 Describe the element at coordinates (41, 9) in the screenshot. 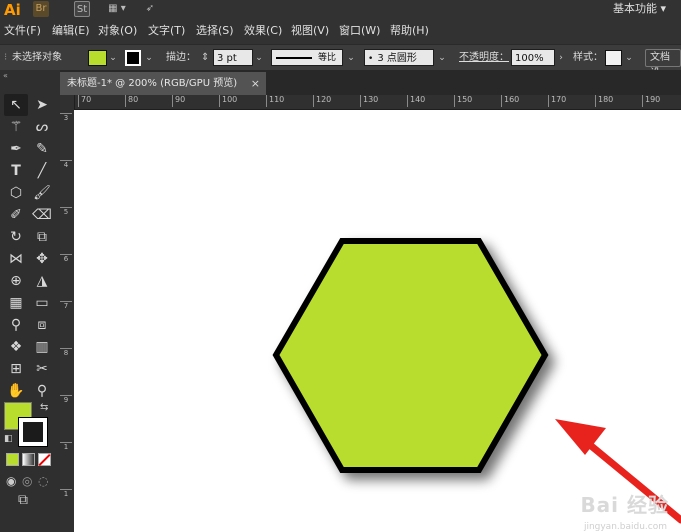

I see `bridge-icon: Br` at that location.